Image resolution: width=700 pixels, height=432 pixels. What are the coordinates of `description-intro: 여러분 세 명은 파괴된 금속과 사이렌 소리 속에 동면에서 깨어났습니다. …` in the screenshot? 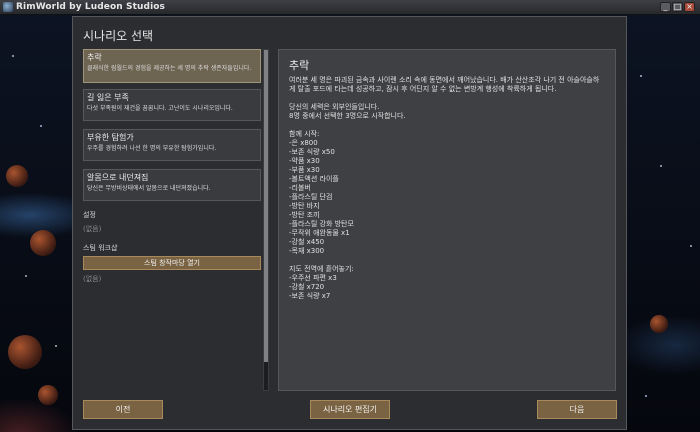 It's located at (444, 84).